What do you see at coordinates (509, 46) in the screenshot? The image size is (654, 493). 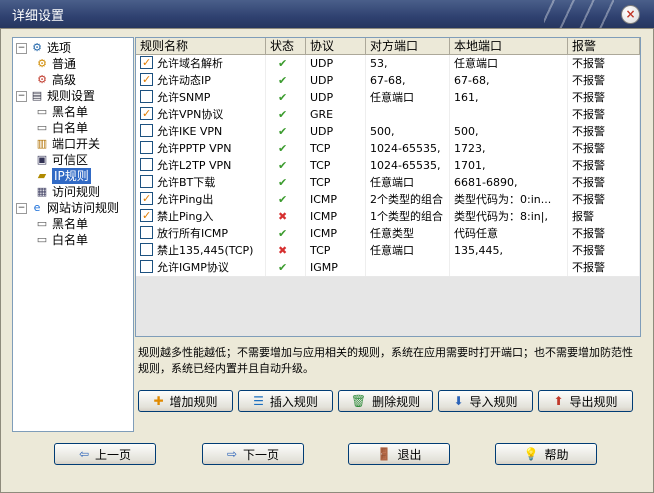 I see `column-header: 本地端口` at bounding box center [509, 46].